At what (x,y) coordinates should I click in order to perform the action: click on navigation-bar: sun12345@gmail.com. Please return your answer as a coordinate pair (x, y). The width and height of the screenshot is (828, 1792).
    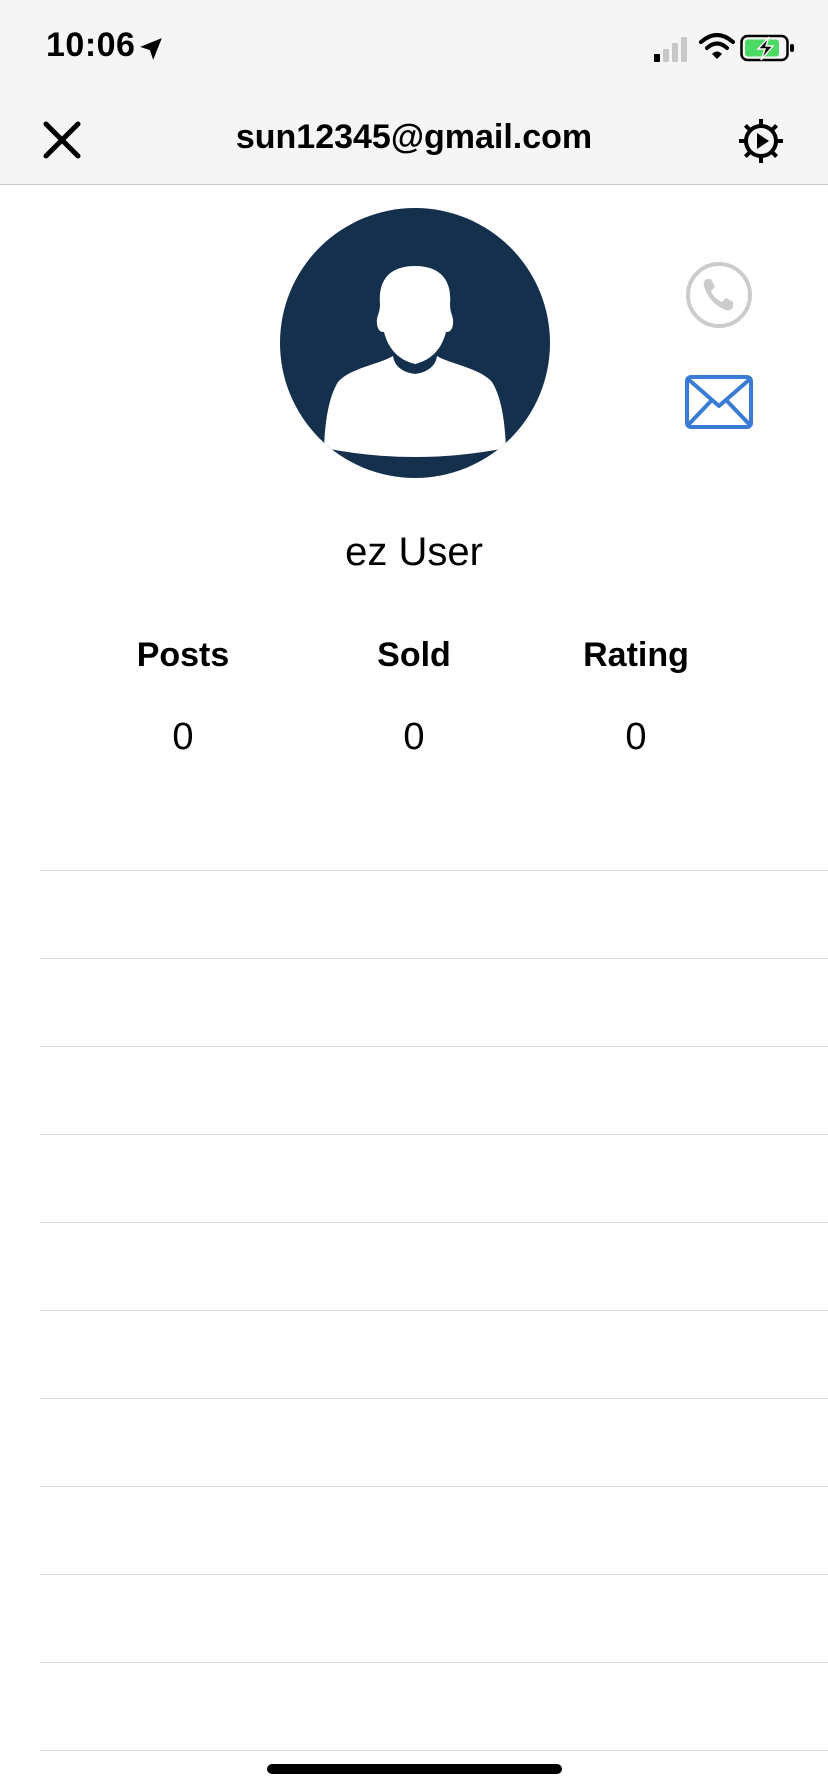
    Looking at the image, I should click on (414, 138).